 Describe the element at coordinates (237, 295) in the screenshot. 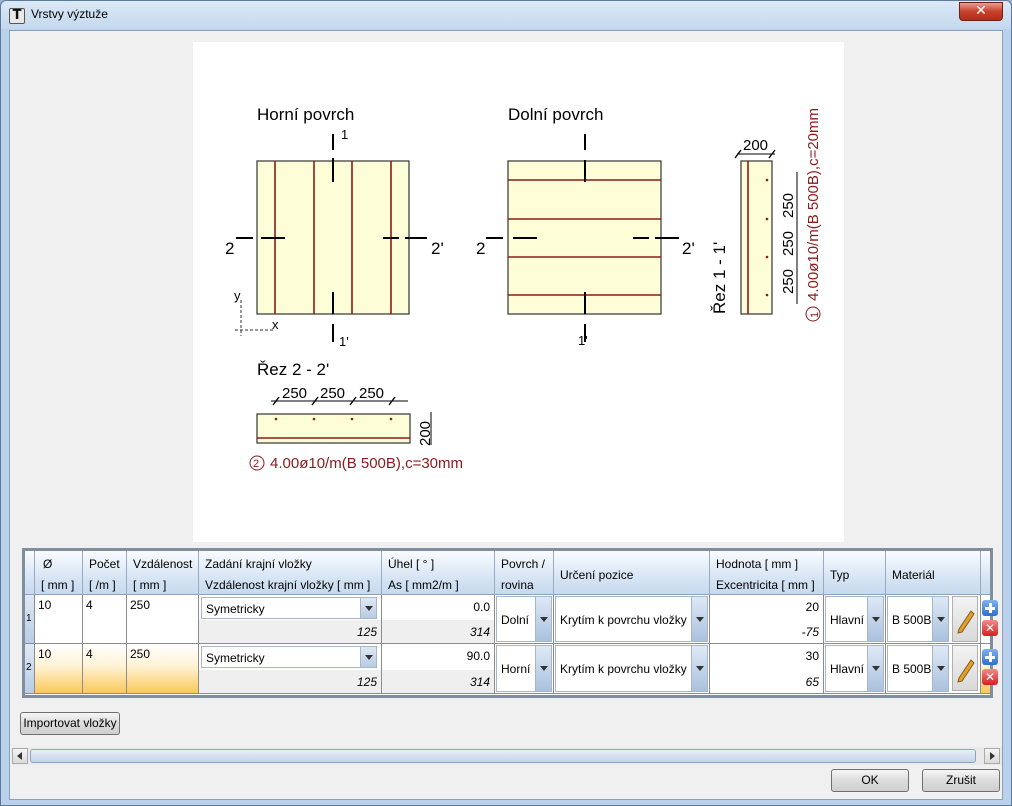

I see `axis-y-label: y` at that location.